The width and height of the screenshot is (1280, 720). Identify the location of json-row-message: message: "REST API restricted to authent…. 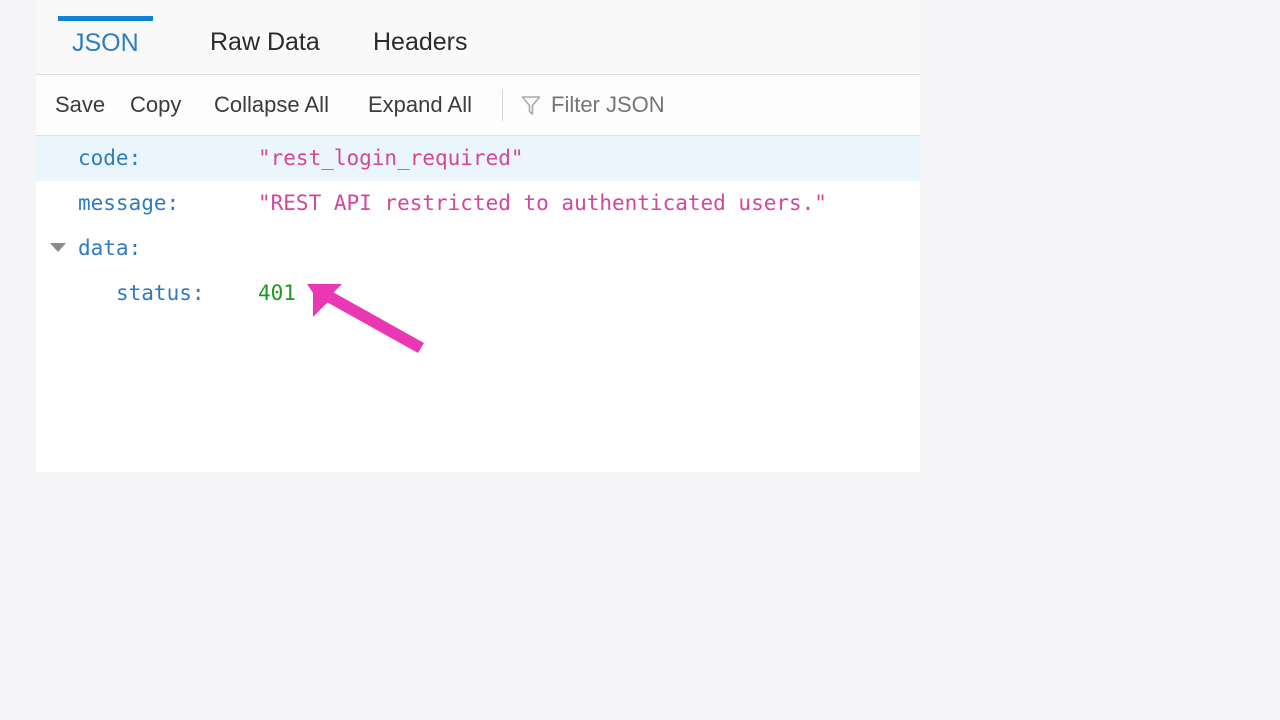
(478, 203).